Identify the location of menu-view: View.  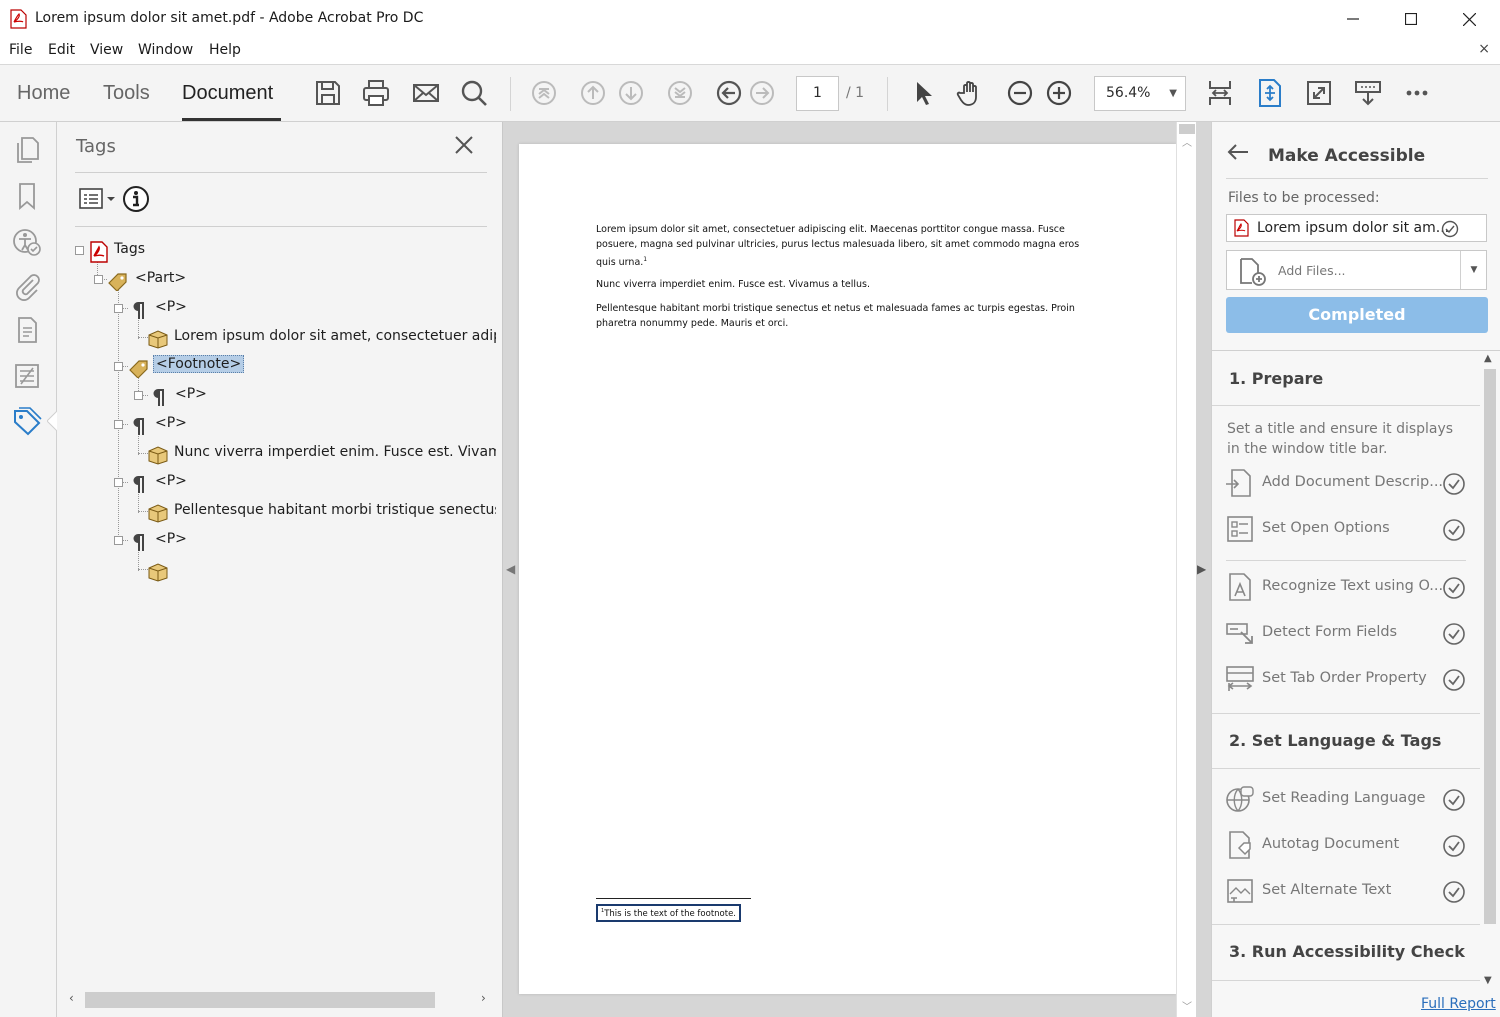
(106, 50).